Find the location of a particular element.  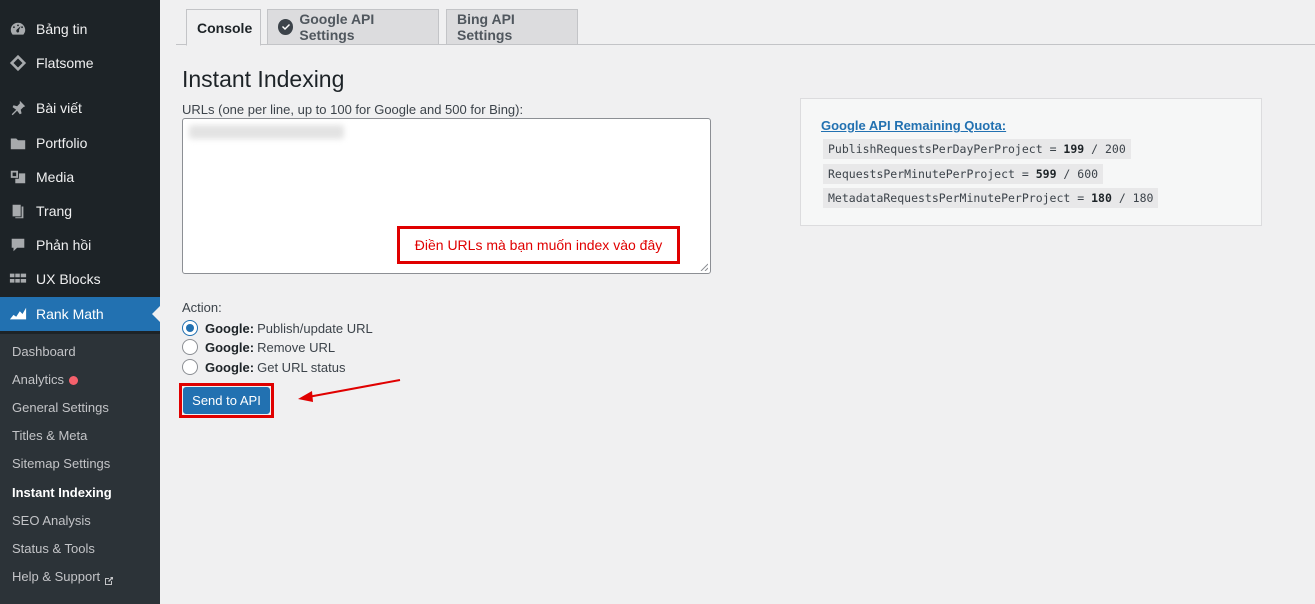

submenu-item-general-settings: General Settings is located at coordinates (60, 408).